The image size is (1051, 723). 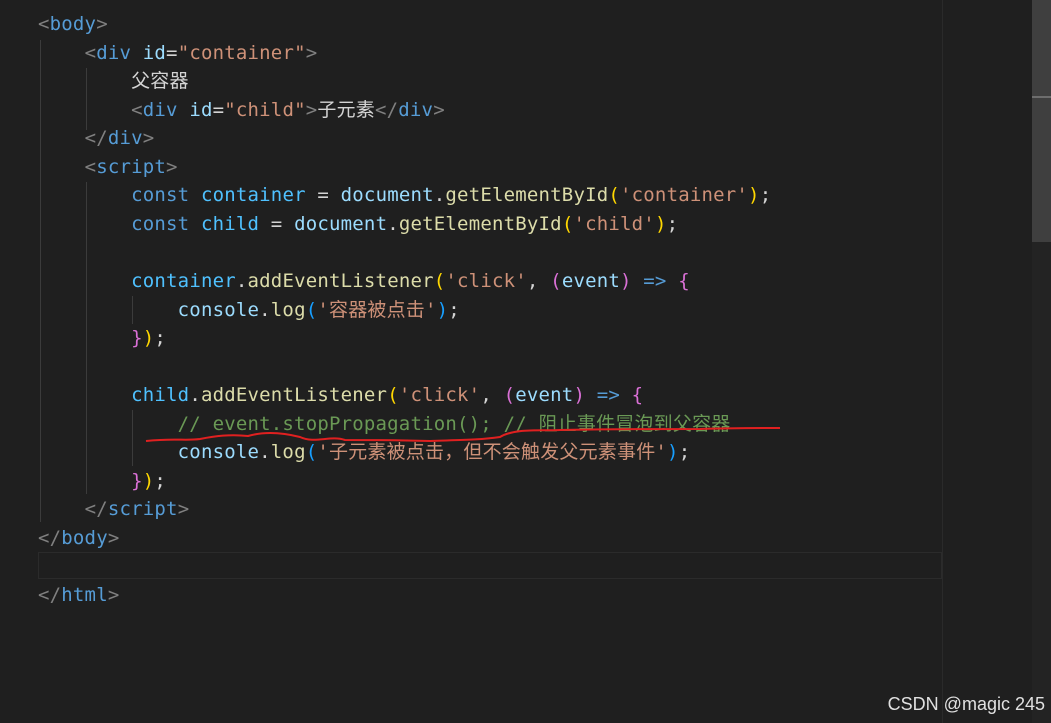 I want to click on red-underline-annotation, so click(x=463, y=435).